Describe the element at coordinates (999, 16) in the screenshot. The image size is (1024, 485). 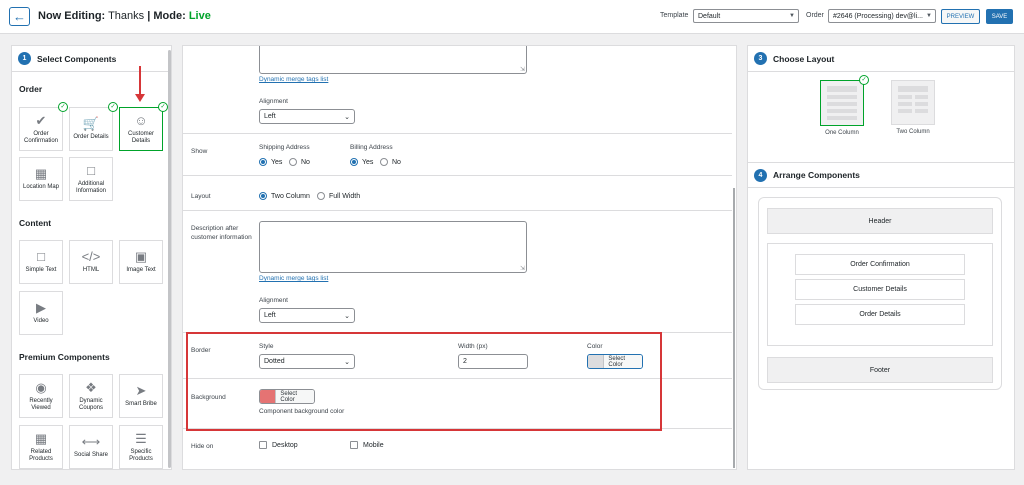
I see `save-button: SAVE` at that location.